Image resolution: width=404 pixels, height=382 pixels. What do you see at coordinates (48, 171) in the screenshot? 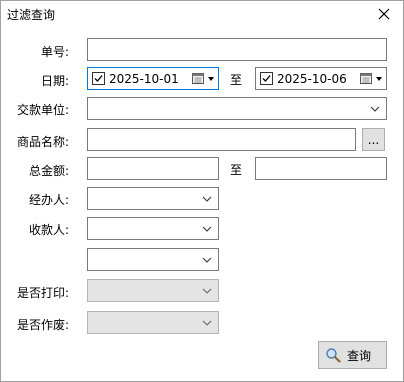
I see `total-amount-label: 总金额:` at bounding box center [48, 171].